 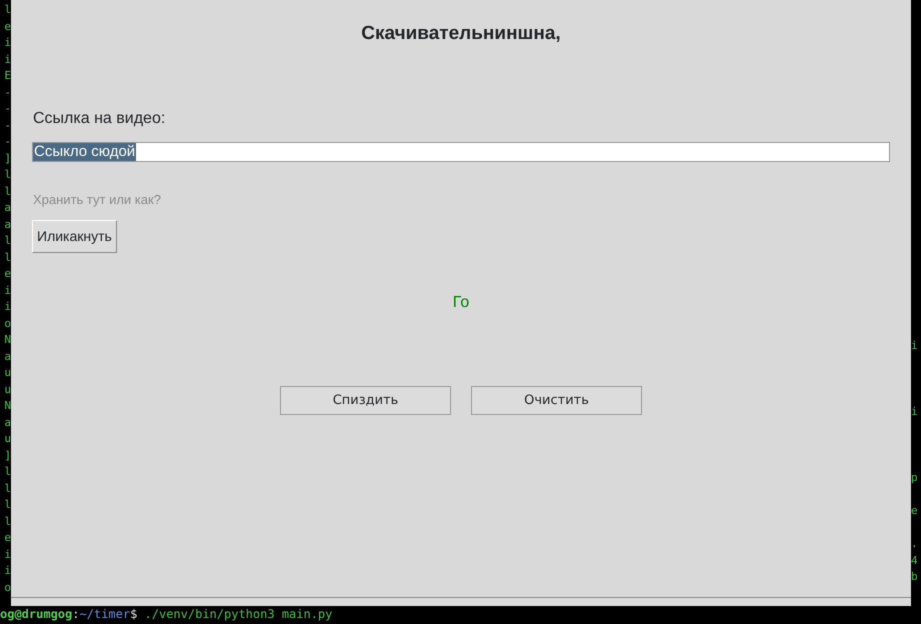 I want to click on terminal-text: 4, so click(x=914, y=560).